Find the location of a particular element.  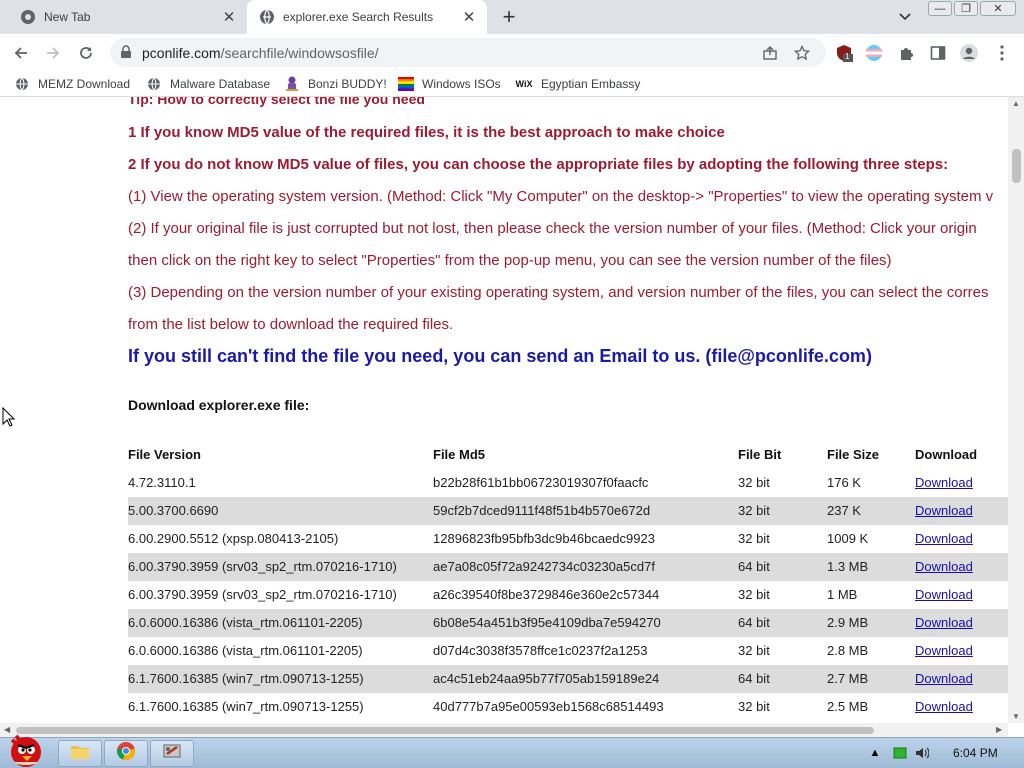

extension-shield-icon: 1 is located at coordinates (844, 53).